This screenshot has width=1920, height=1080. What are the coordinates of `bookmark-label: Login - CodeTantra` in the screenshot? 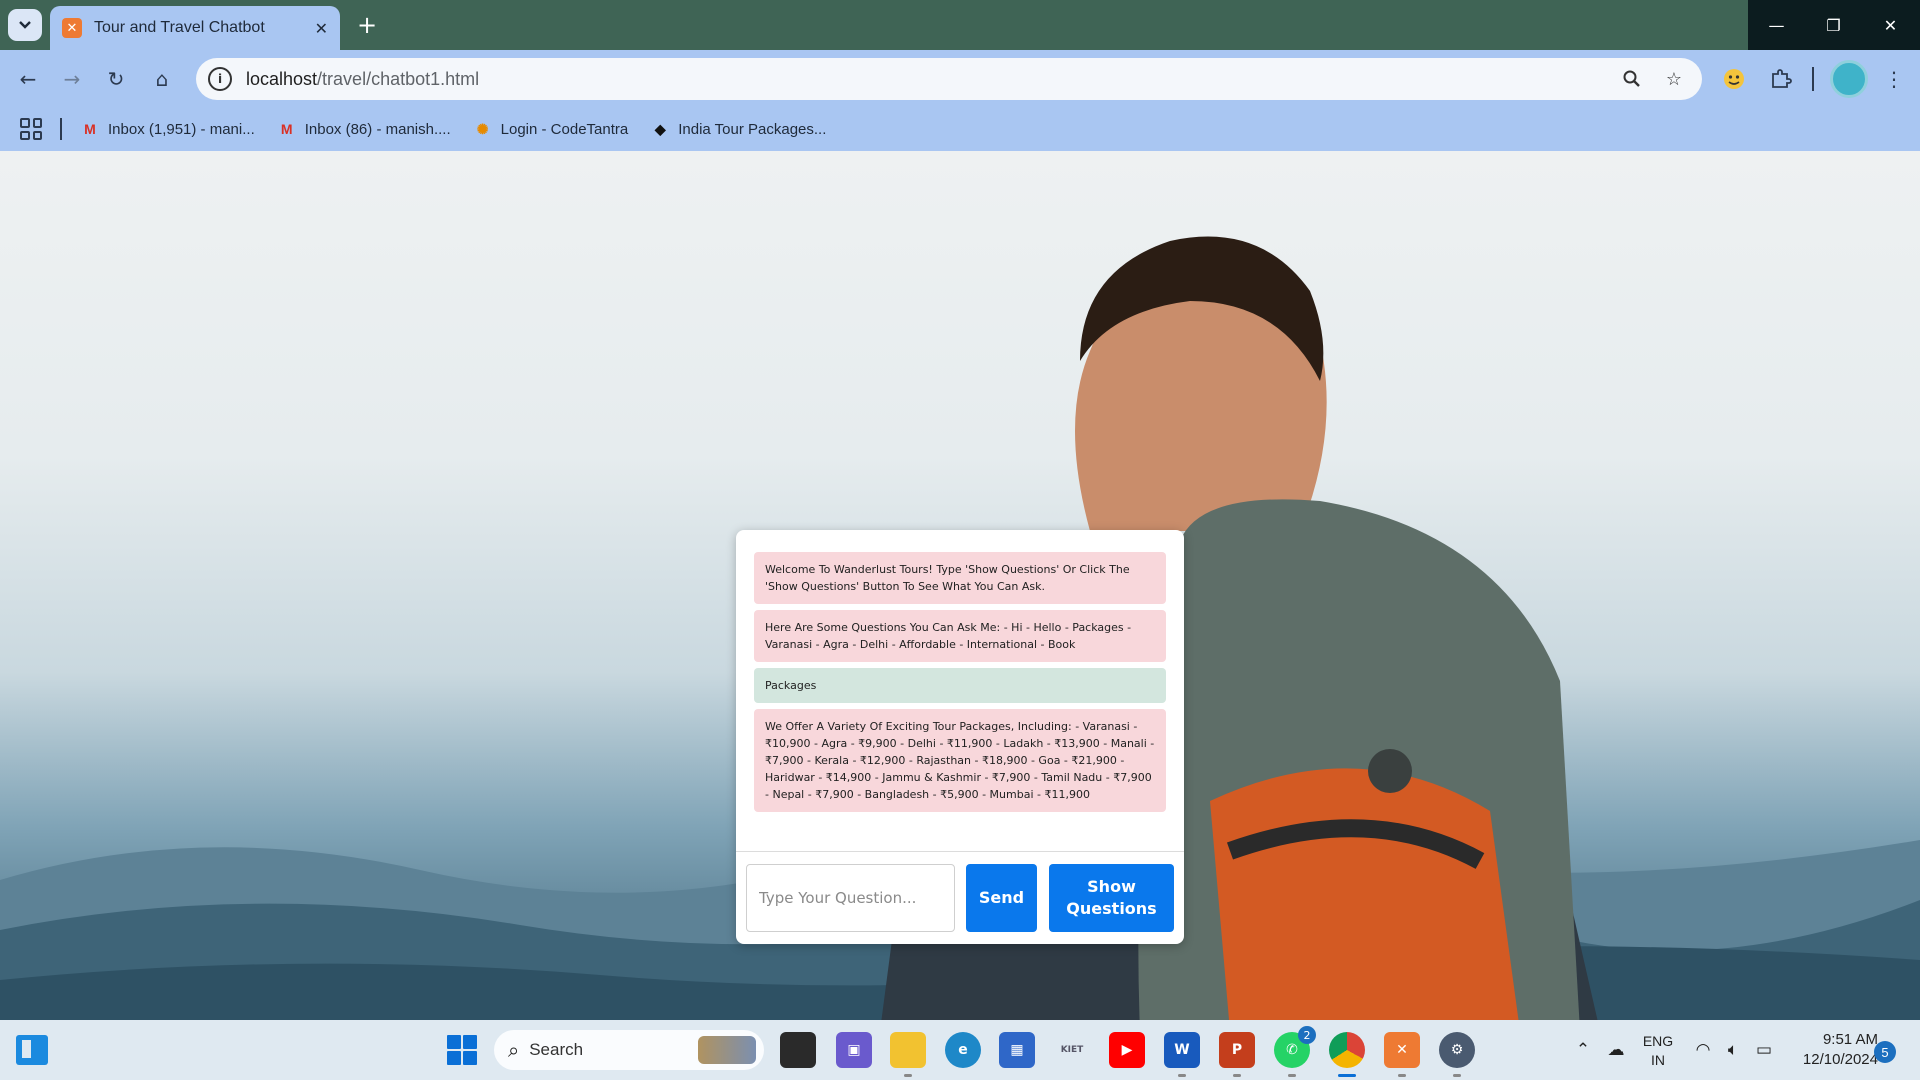 It's located at (564, 129).